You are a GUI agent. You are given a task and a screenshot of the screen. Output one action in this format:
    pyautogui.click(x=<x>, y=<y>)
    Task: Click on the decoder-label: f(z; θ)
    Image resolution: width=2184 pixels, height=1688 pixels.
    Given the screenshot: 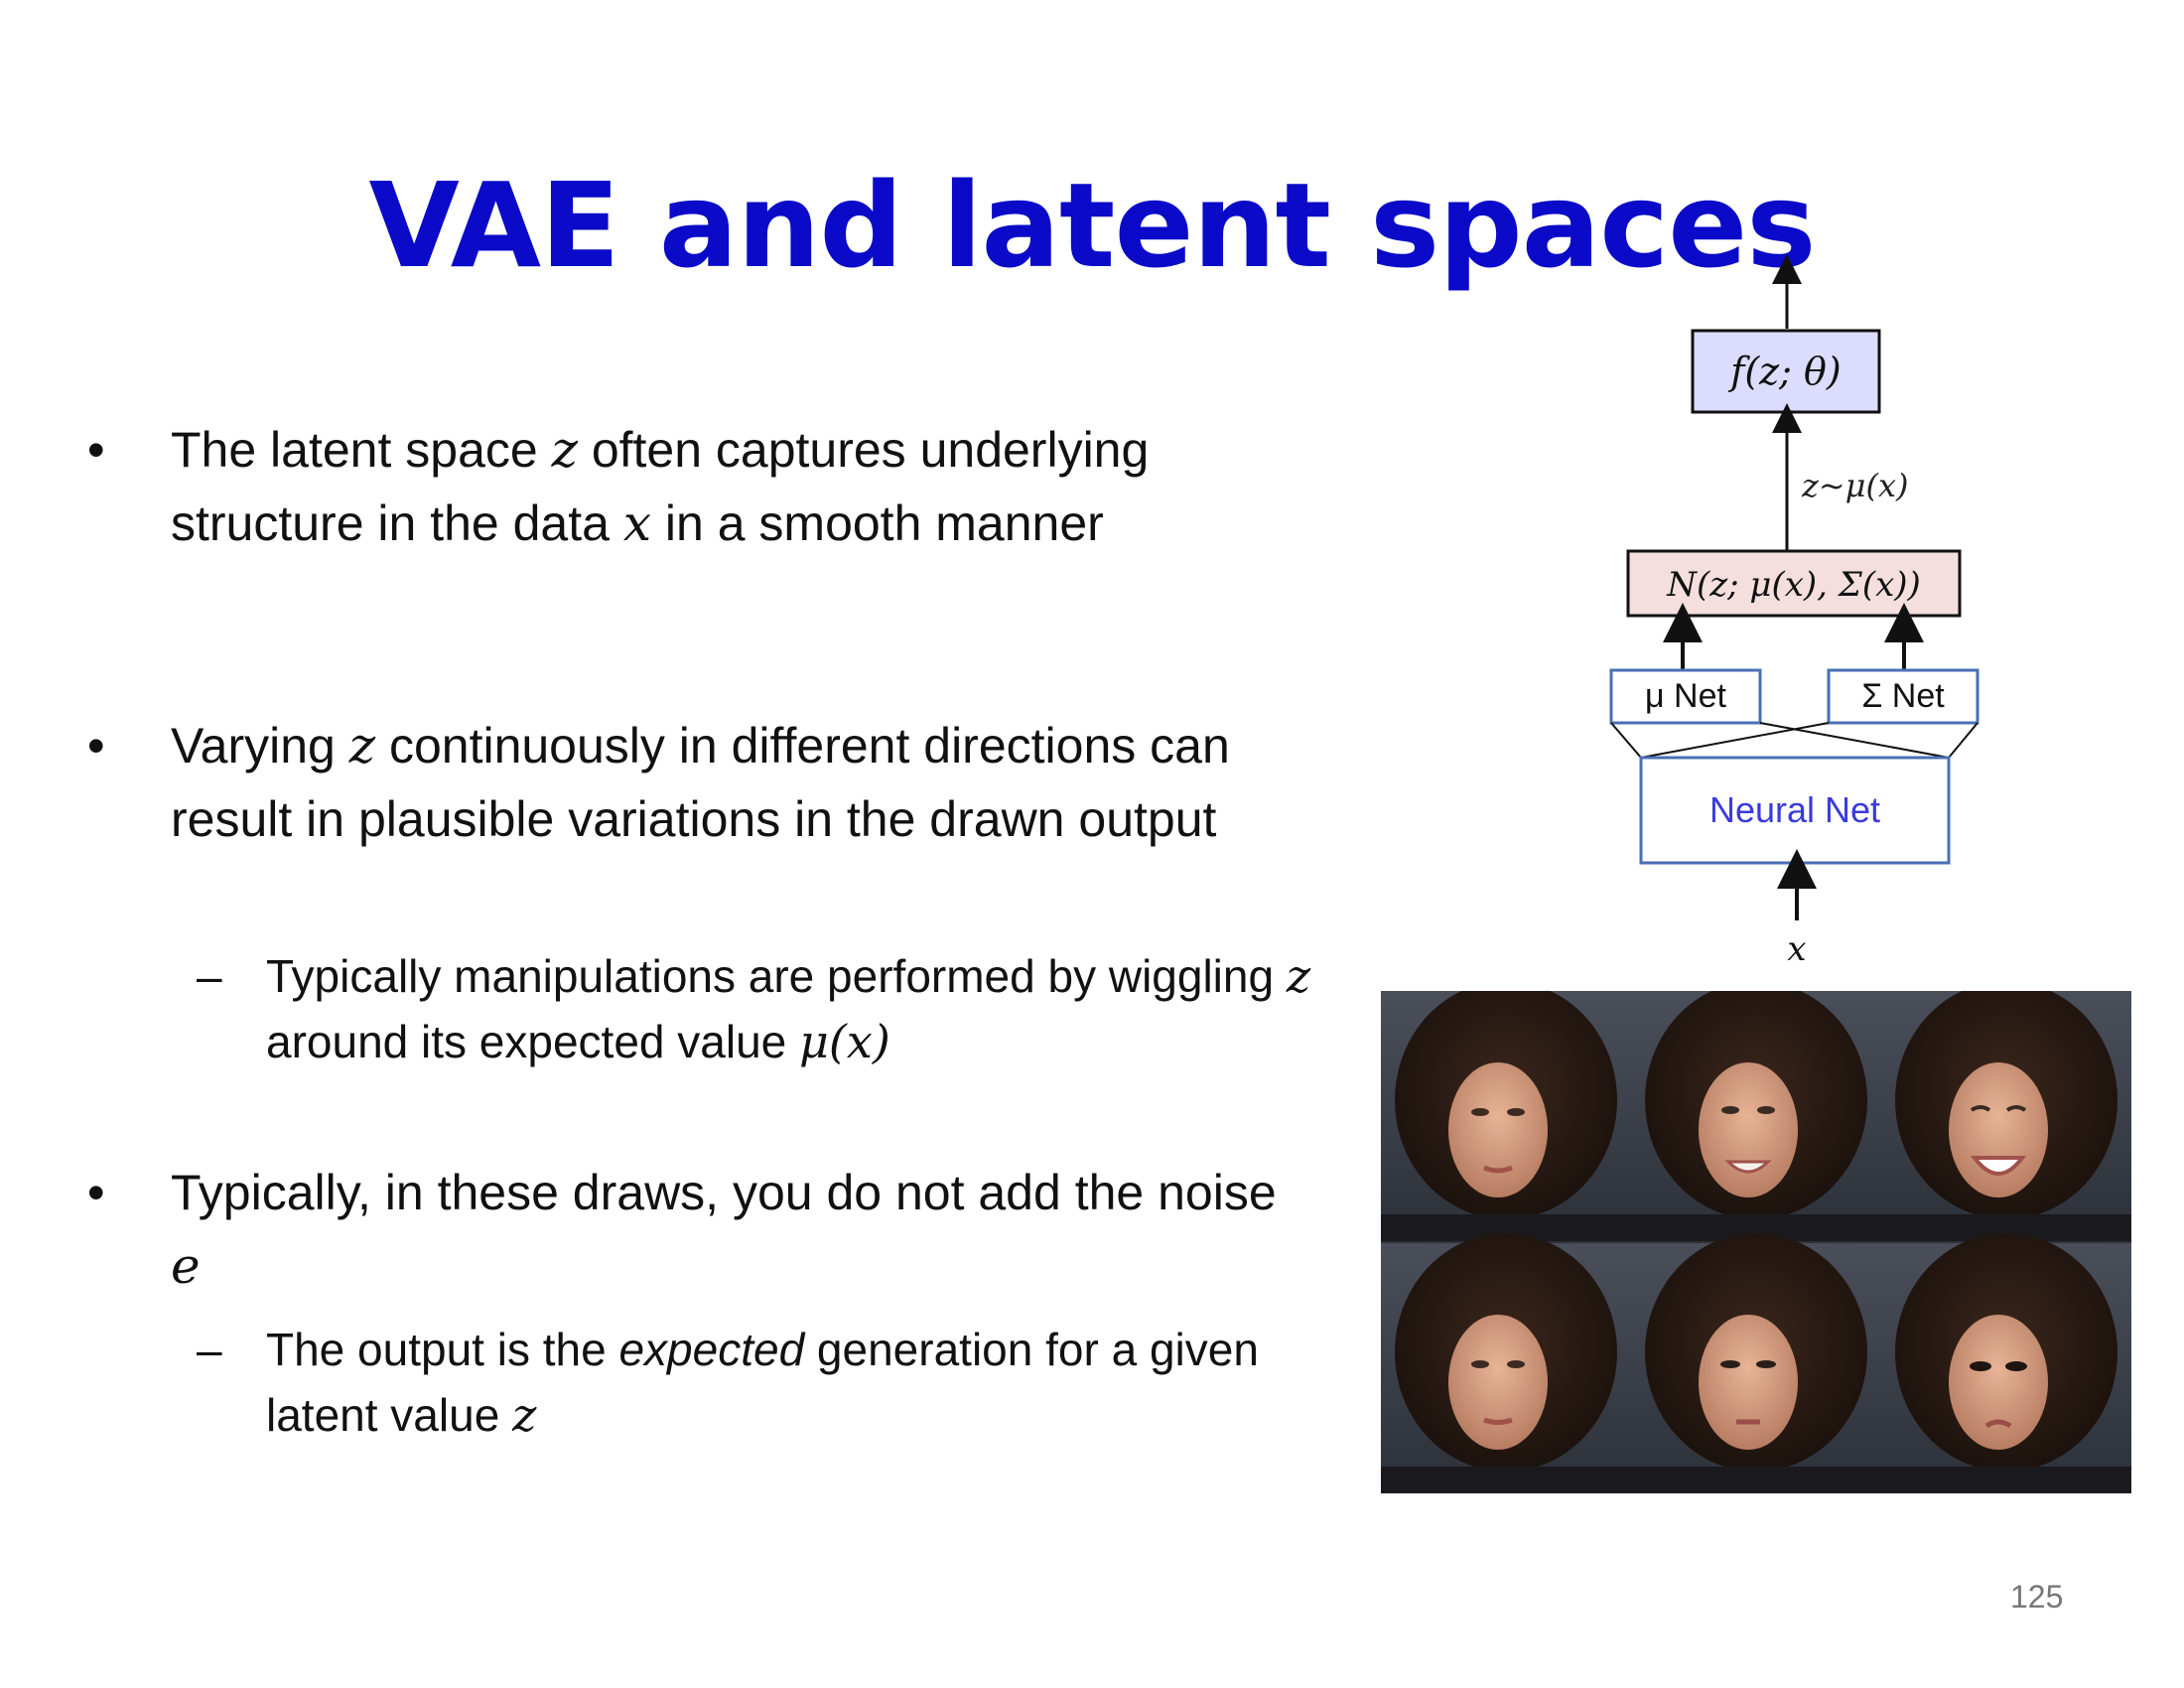 What is the action you would take?
    pyautogui.click(x=1784, y=371)
    